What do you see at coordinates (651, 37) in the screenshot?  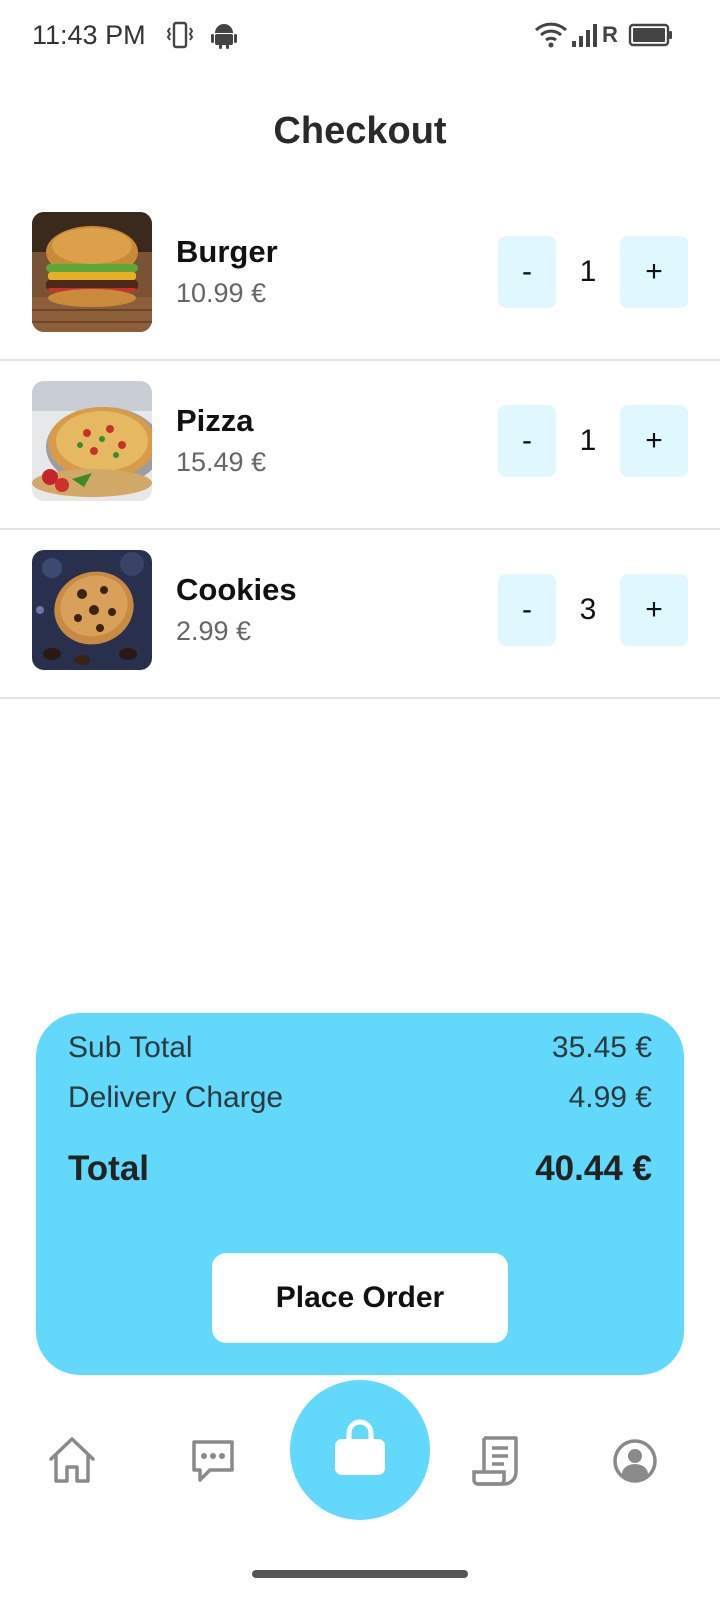 I see `battery-icon` at bounding box center [651, 37].